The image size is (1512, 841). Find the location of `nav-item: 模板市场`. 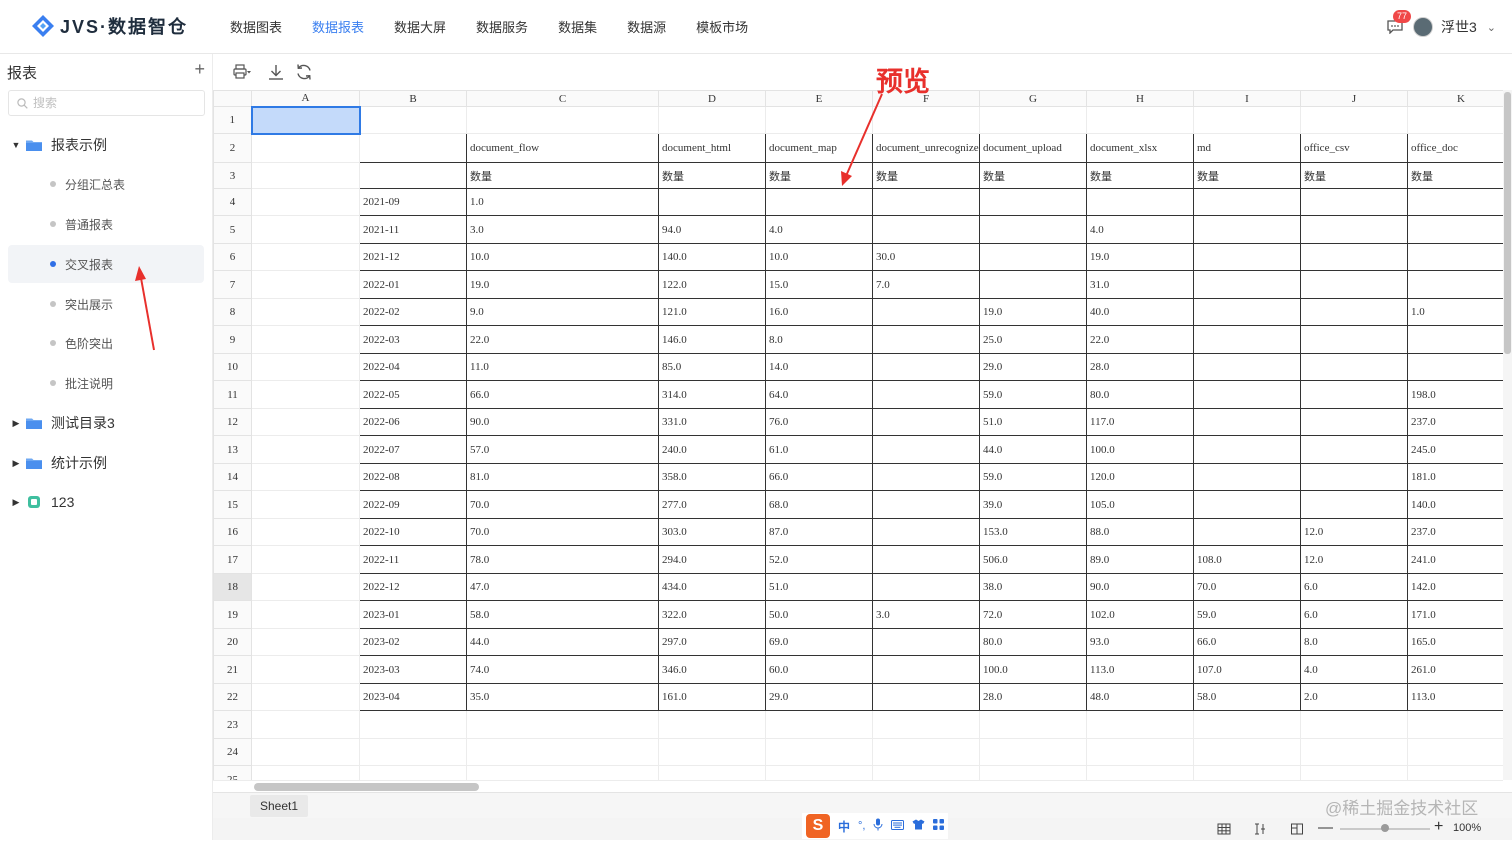

nav-item: 模板市场 is located at coordinates (722, 27).